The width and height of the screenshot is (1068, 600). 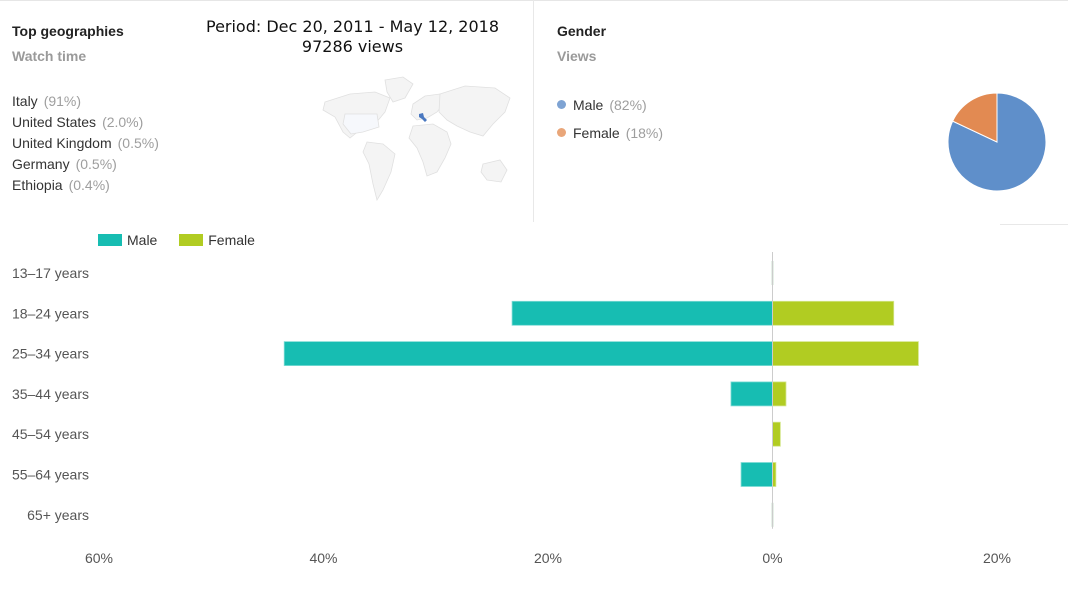 I want to click on geo-item: United States (2.0%), so click(x=85, y=122).